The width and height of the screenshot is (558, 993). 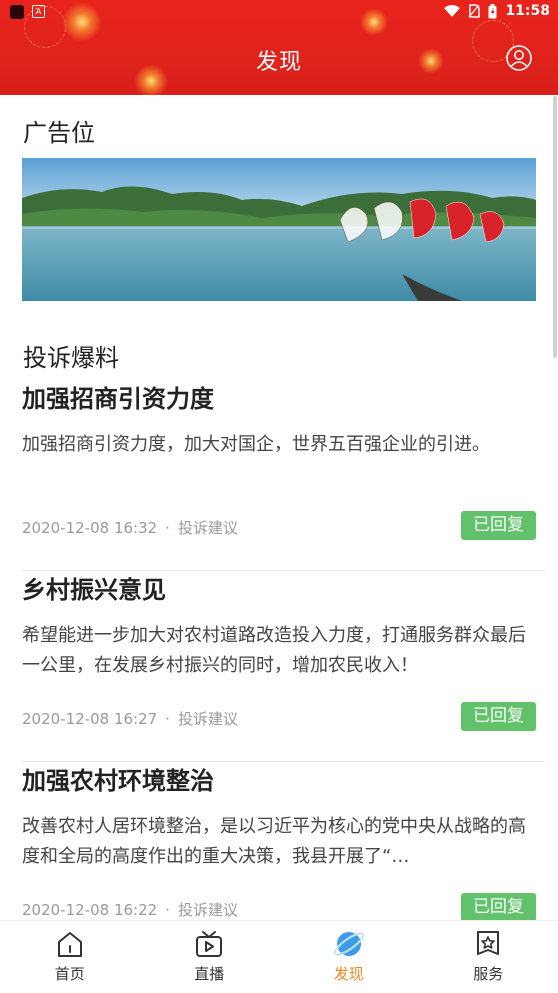 What do you see at coordinates (89, 910) in the screenshot?
I see `item-date: 2020-12-08 16:22` at bounding box center [89, 910].